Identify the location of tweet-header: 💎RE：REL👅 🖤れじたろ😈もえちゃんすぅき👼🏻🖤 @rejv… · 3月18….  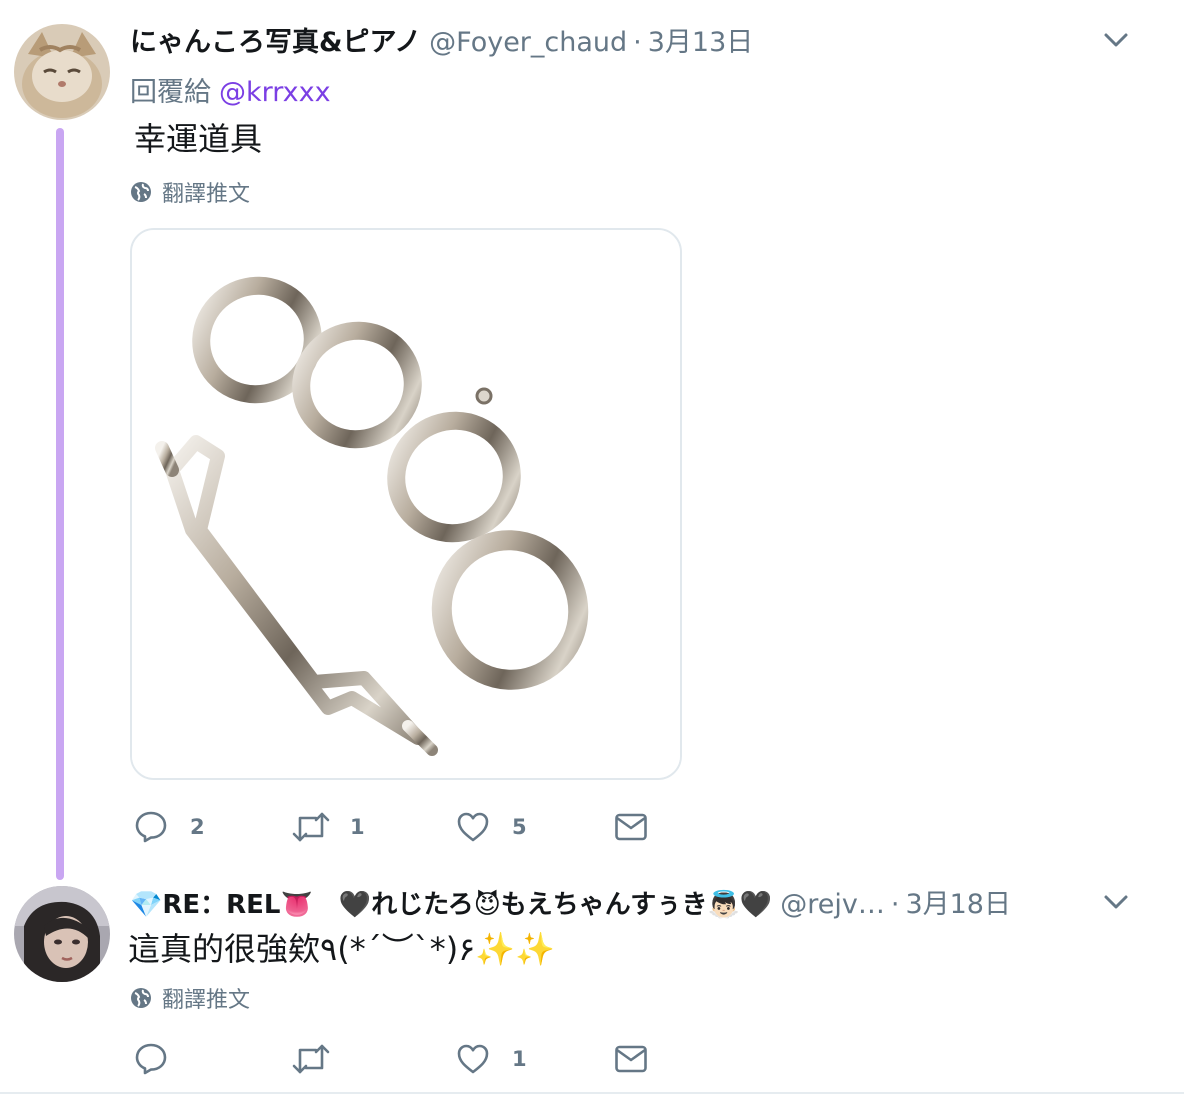
(570, 901).